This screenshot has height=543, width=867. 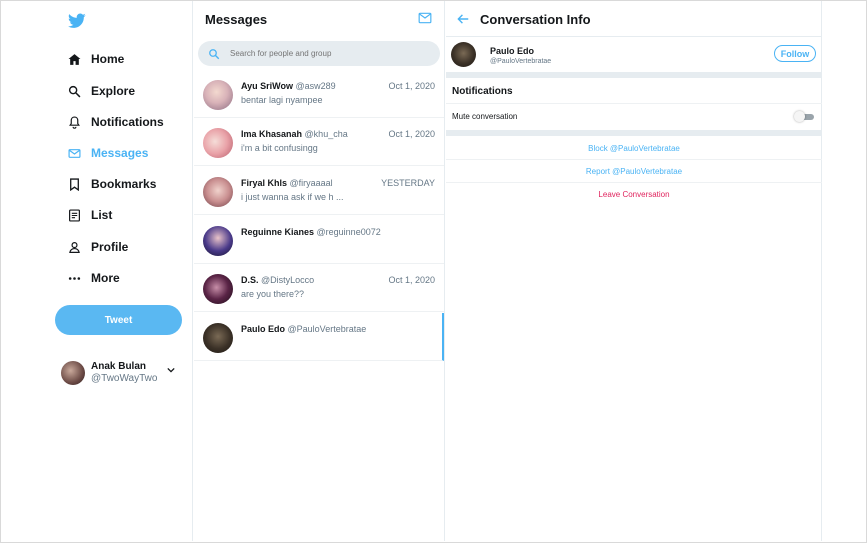 What do you see at coordinates (278, 232) in the screenshot?
I see `conversation-name: Reguinne Kianes` at bounding box center [278, 232].